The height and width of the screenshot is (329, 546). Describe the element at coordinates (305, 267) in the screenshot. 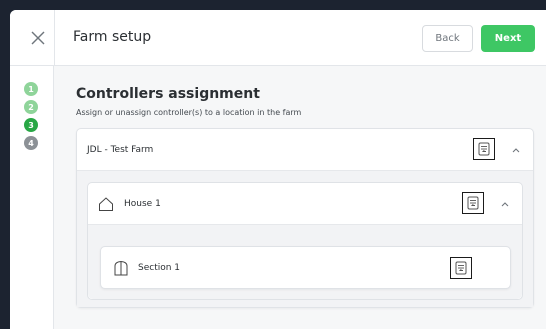

I see `section-item: Section 1` at that location.